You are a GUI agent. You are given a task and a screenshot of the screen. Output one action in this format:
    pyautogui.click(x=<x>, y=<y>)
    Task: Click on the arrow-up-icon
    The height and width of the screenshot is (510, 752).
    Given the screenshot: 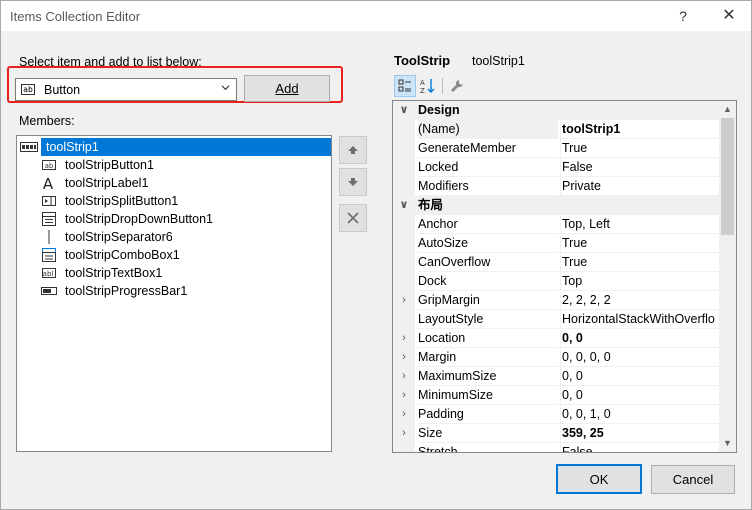 What is the action you would take?
    pyautogui.click(x=353, y=150)
    